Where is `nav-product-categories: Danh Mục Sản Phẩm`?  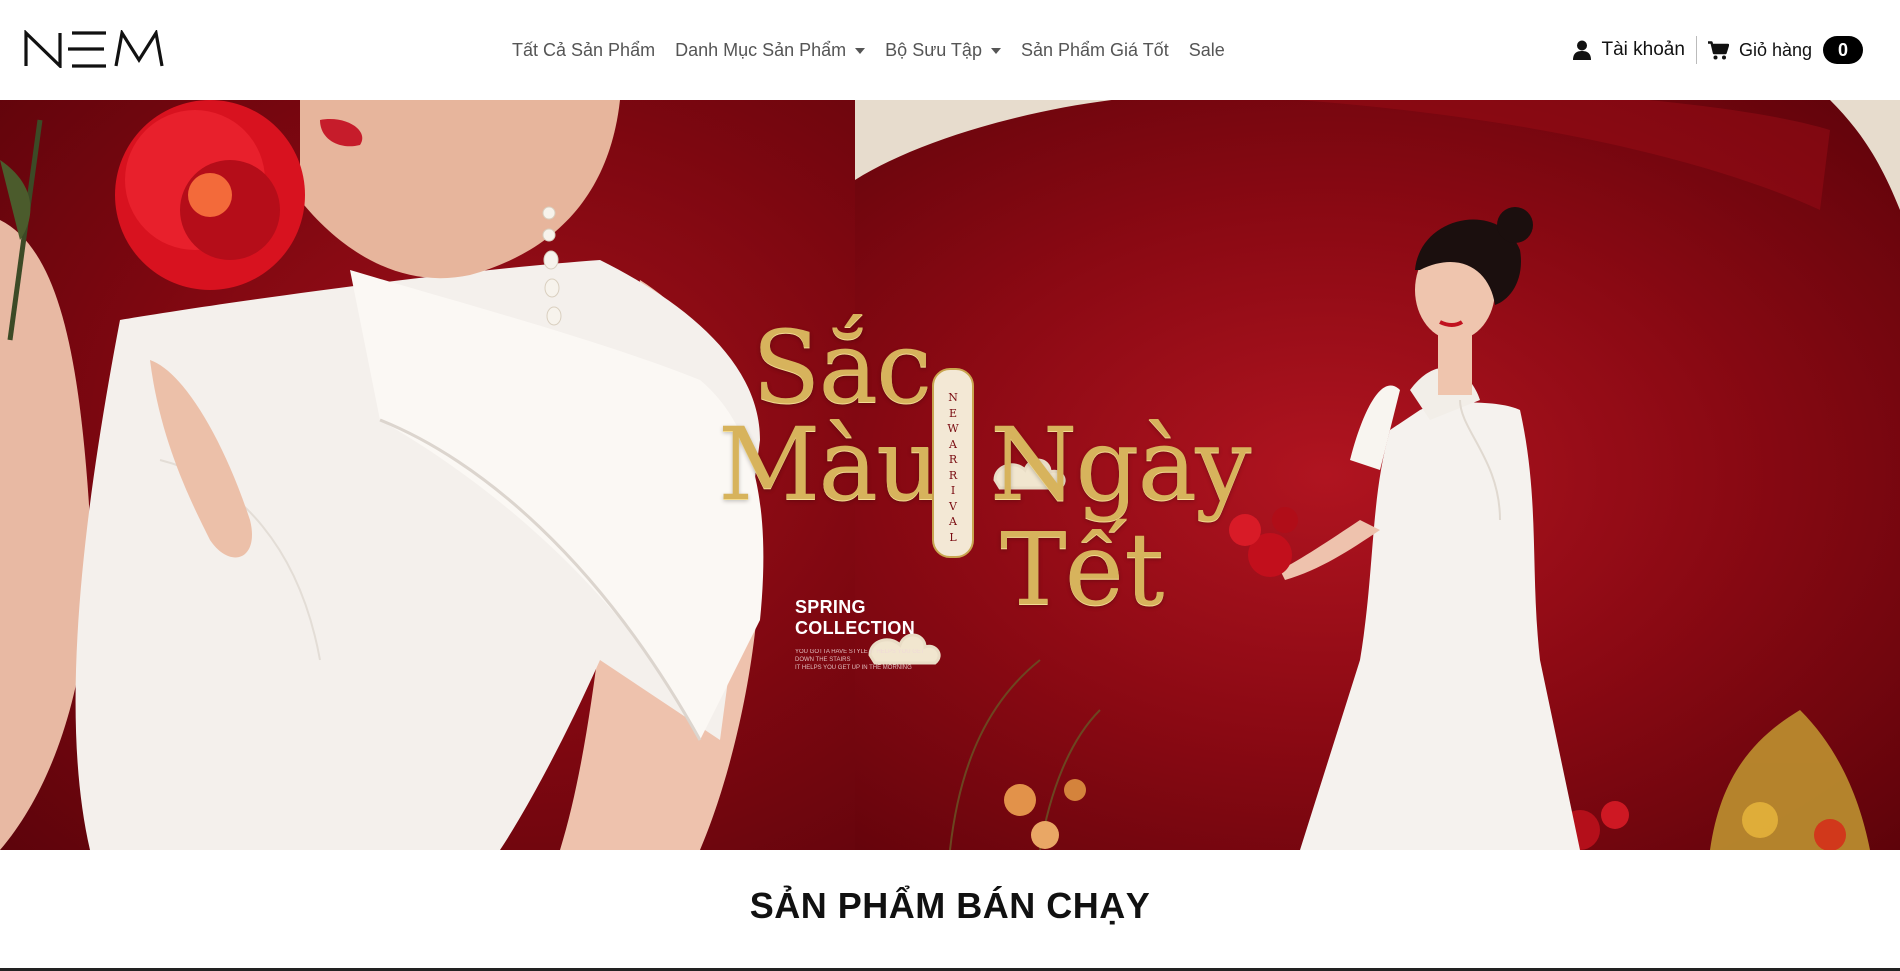 nav-product-categories: Danh Mục Sản Phẩm is located at coordinates (770, 50).